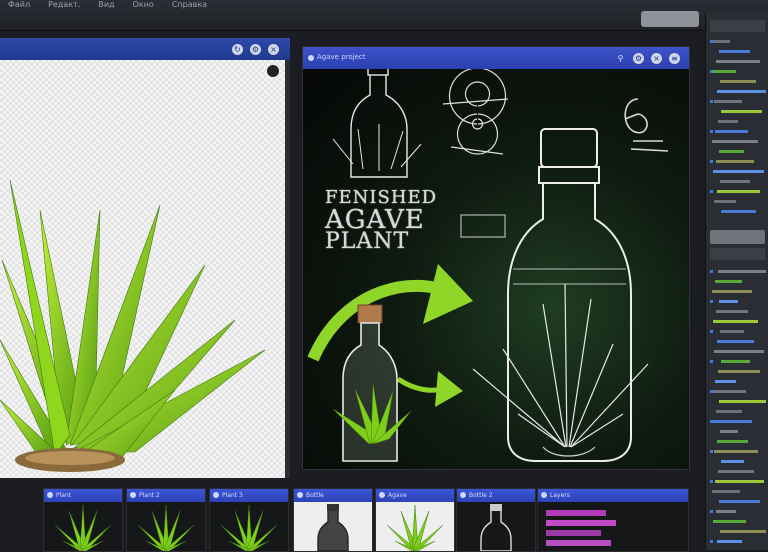  What do you see at coordinates (64, 5) in the screenshot?
I see `menu-item-edit: Редакт.` at bounding box center [64, 5].